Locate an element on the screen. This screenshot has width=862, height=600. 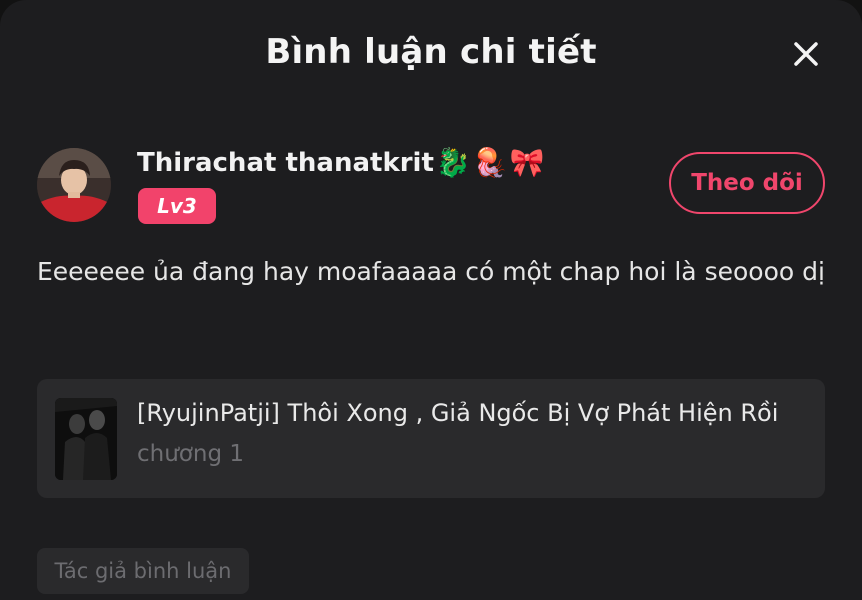
chapter-number: chương 1 is located at coordinates (190, 454).